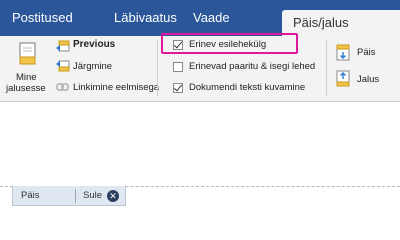 The width and height of the screenshot is (400, 240). I want to click on callout-highlight, so click(229, 43).